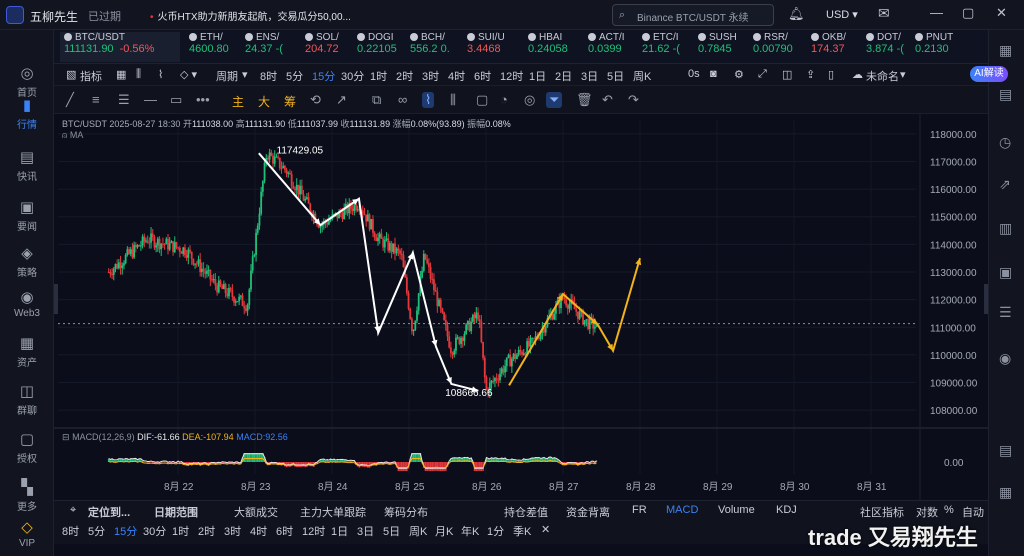  What do you see at coordinates (418, 531) in the screenshot?
I see `bottom-interval-13: 周K` at bounding box center [418, 531].